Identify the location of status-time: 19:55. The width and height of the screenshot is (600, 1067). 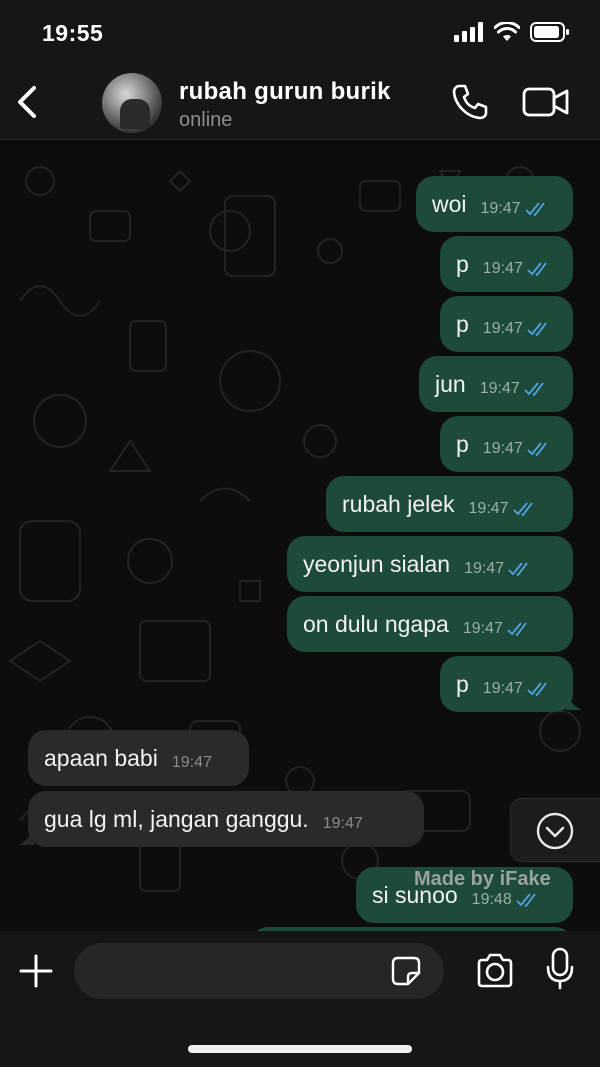
(73, 33).